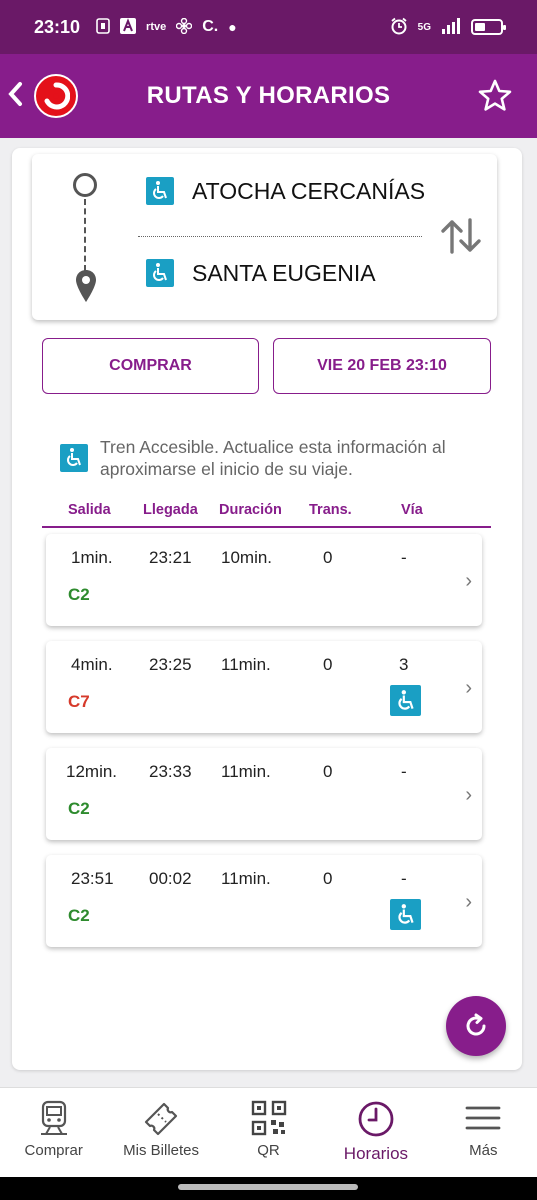 The image size is (537, 1200). What do you see at coordinates (85, 235) in the screenshot?
I see `route-dashed-line` at bounding box center [85, 235].